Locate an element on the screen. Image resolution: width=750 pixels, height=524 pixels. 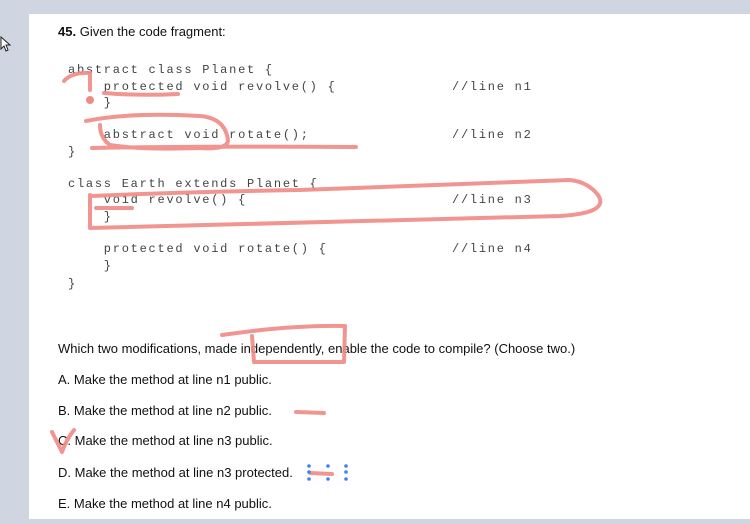
option-d: D. Make the method at line n3 protected. is located at coordinates (175, 473).